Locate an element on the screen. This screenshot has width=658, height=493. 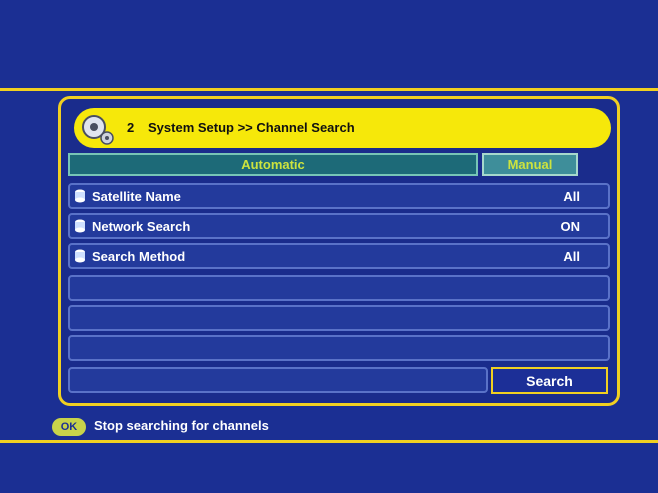
tab-manual: Manual is located at coordinates (530, 164).